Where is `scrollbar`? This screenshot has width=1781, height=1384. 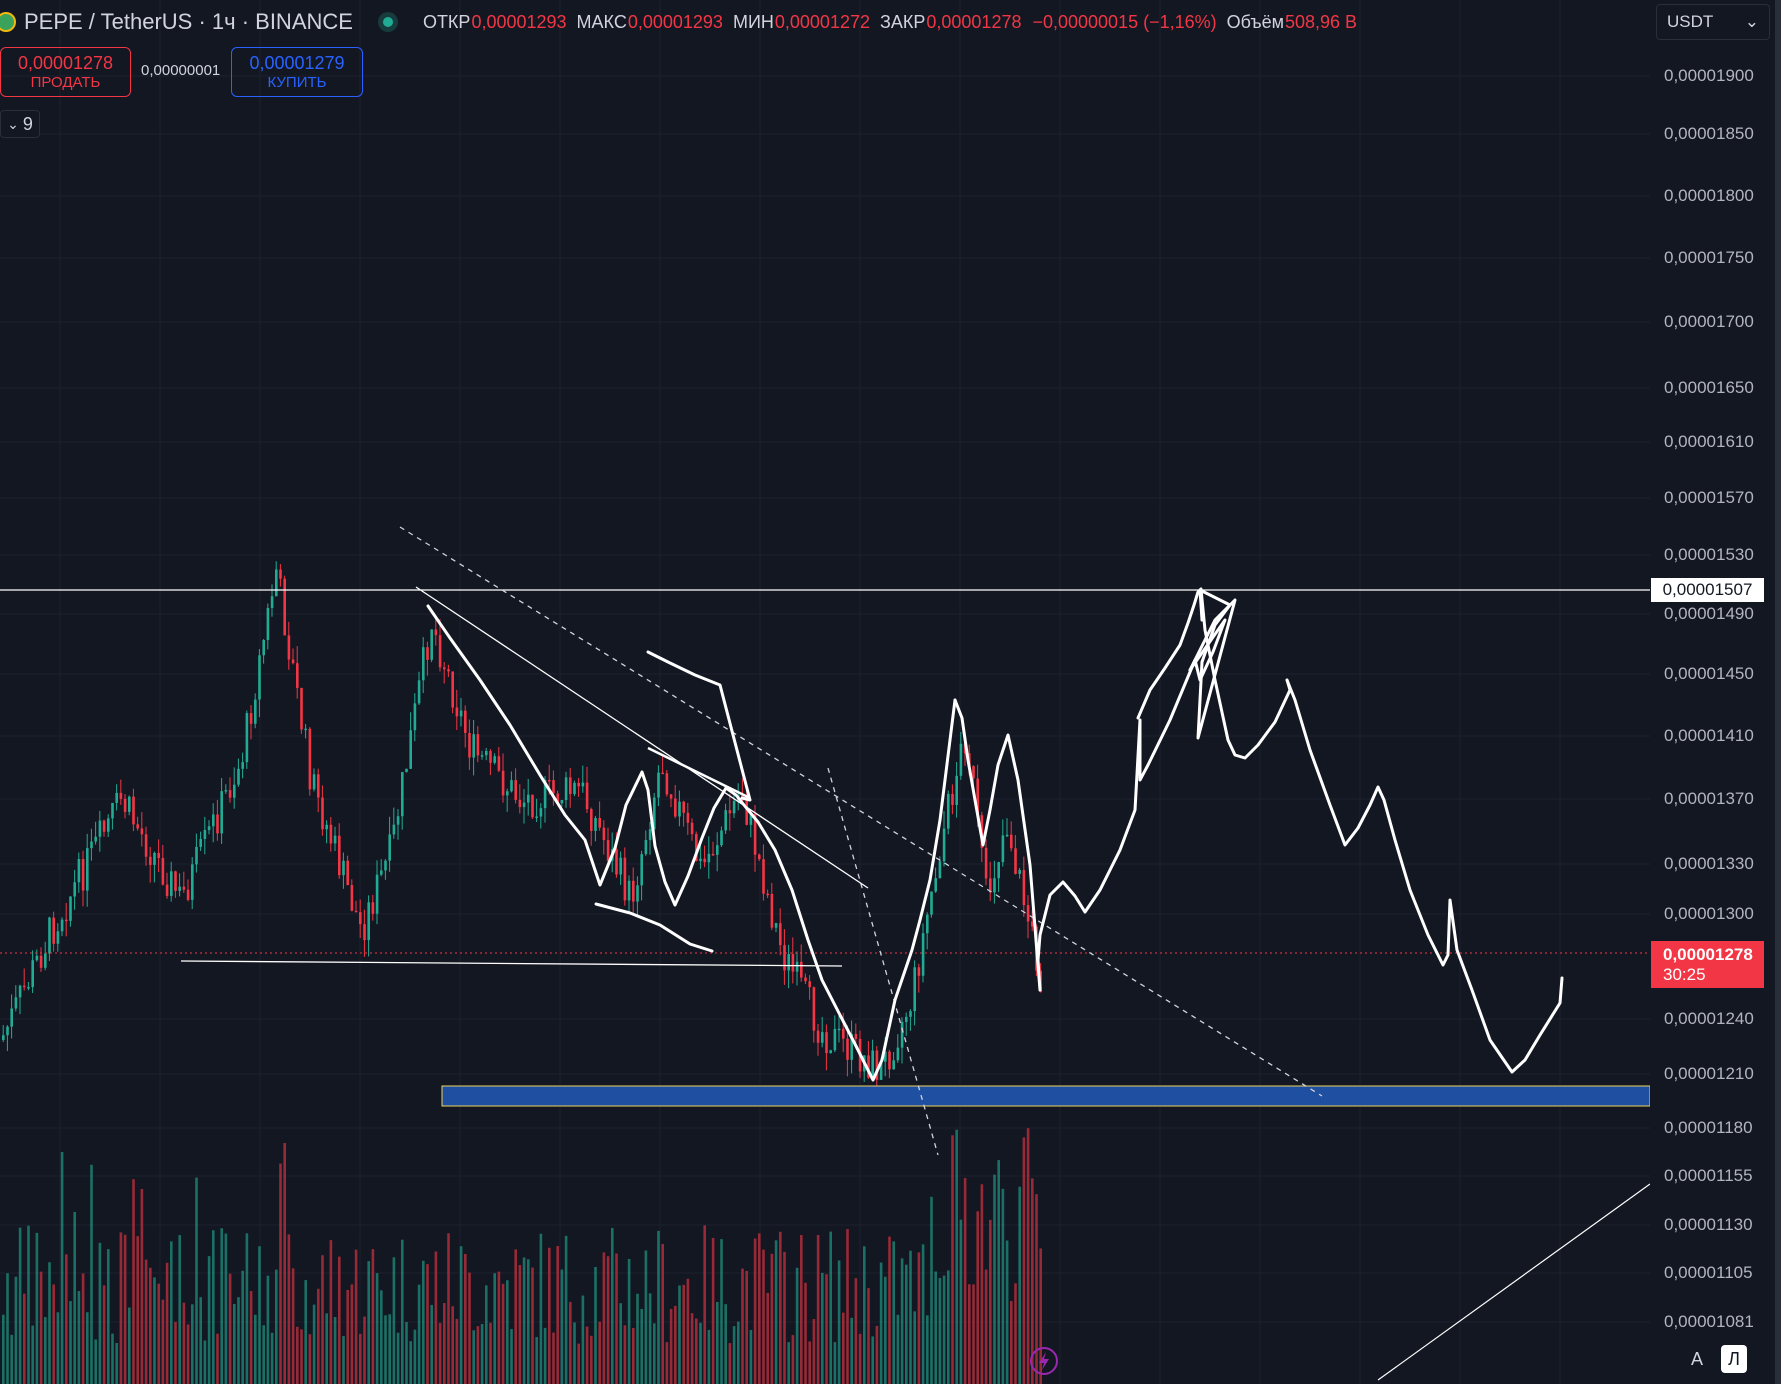 scrollbar is located at coordinates (1778, 692).